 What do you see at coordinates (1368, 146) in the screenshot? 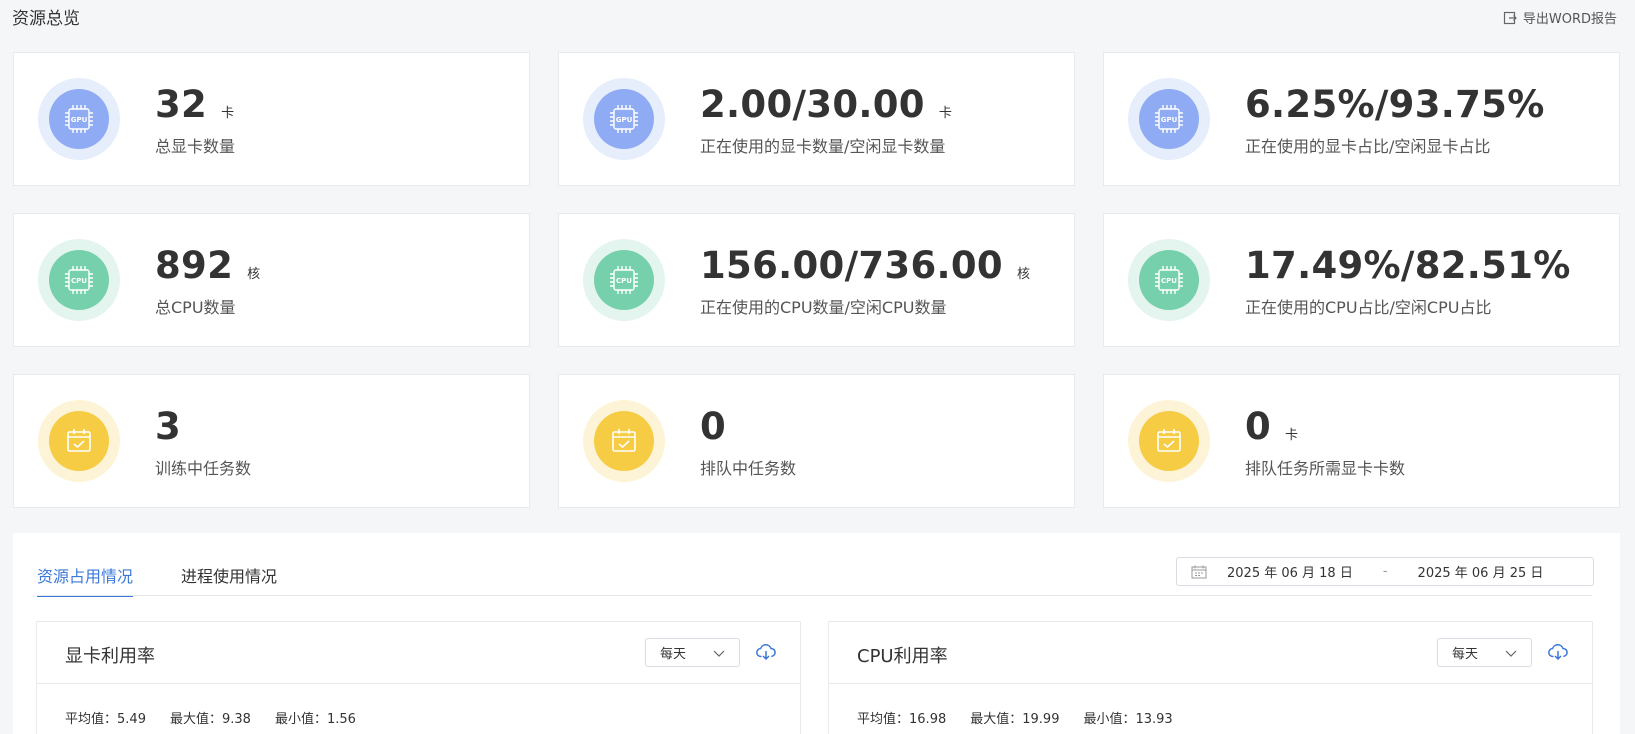
I see `stat-label: 正在使用的显卡占比/空闲显卡占比` at bounding box center [1368, 146].